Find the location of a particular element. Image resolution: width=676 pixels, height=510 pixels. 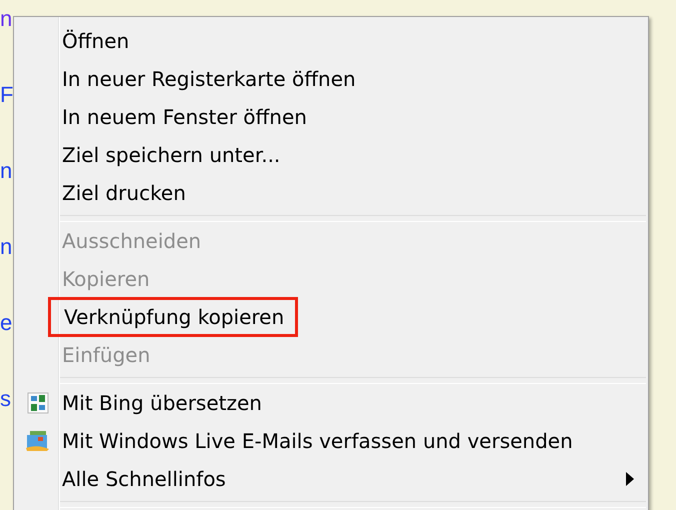

page-text-fragment: s is located at coordinates (5, 399).